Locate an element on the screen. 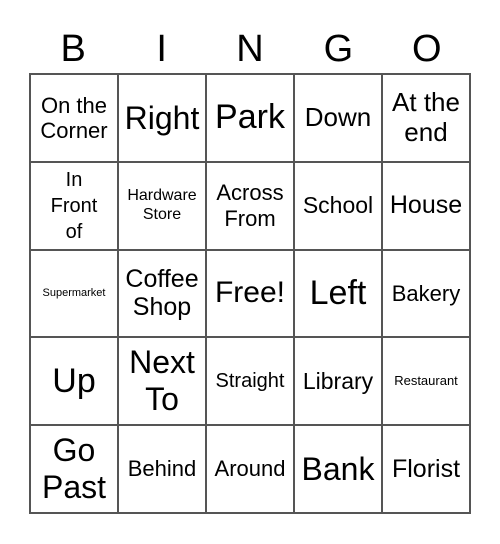 The width and height of the screenshot is (500, 544). bingo-cell: Supermarket is located at coordinates (74, 293).